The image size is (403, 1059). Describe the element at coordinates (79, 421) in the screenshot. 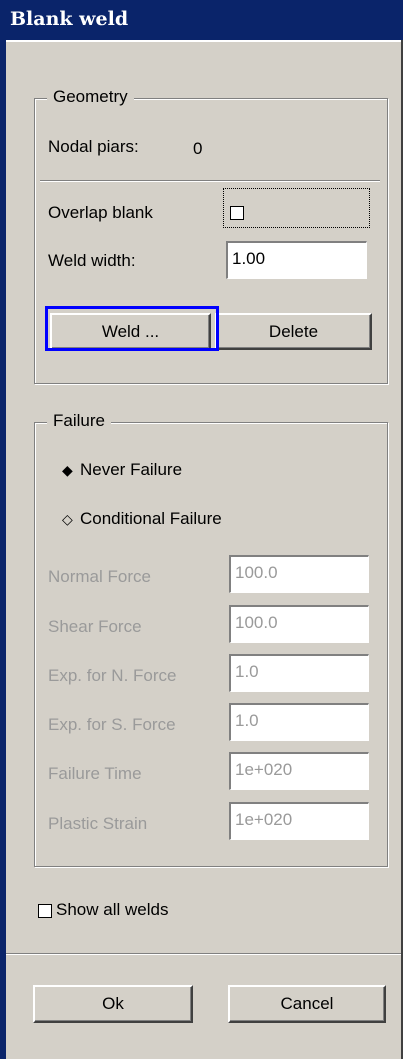

I see `failure-legend: Failure` at that location.